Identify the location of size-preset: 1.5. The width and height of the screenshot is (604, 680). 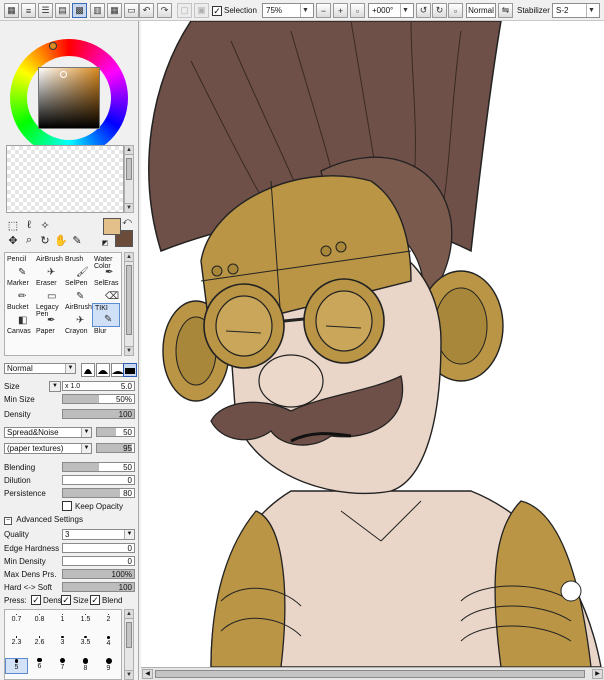
(85, 622).